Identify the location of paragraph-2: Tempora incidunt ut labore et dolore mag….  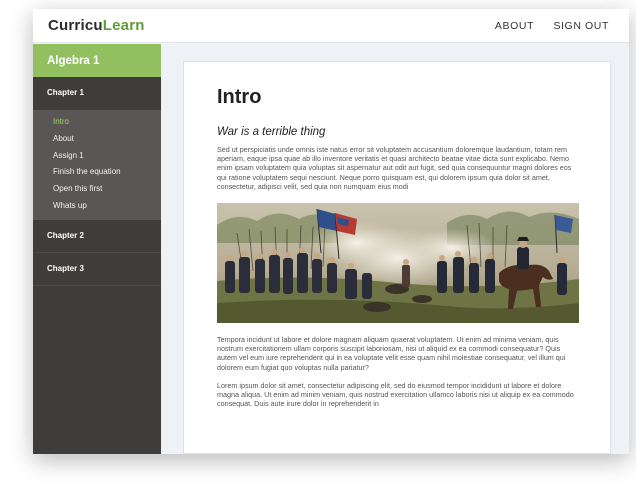
(391, 353).